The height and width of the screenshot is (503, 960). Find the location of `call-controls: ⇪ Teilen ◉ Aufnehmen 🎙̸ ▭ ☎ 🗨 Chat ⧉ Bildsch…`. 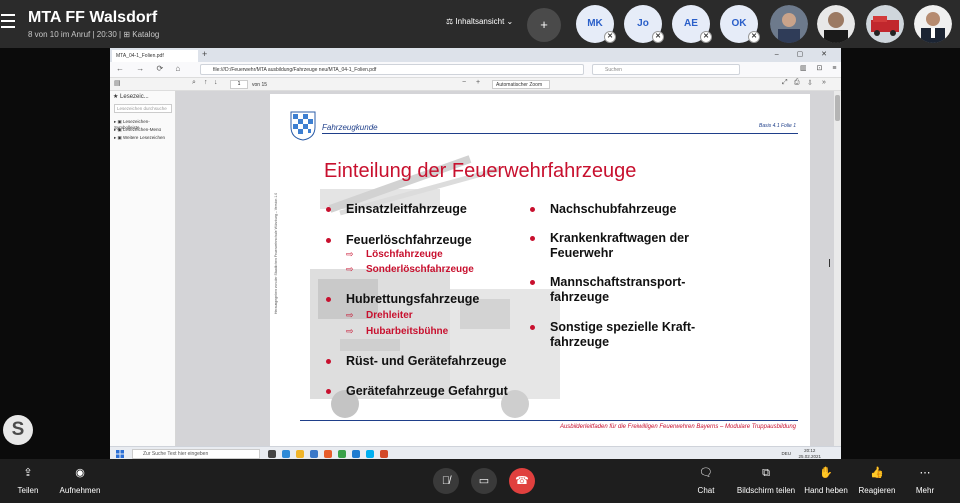

call-controls: ⇪ Teilen ◉ Aufnehmen 🎙̸ ▭ ☎ 🗨 Chat ⧉ Bildsch… is located at coordinates (480, 481).